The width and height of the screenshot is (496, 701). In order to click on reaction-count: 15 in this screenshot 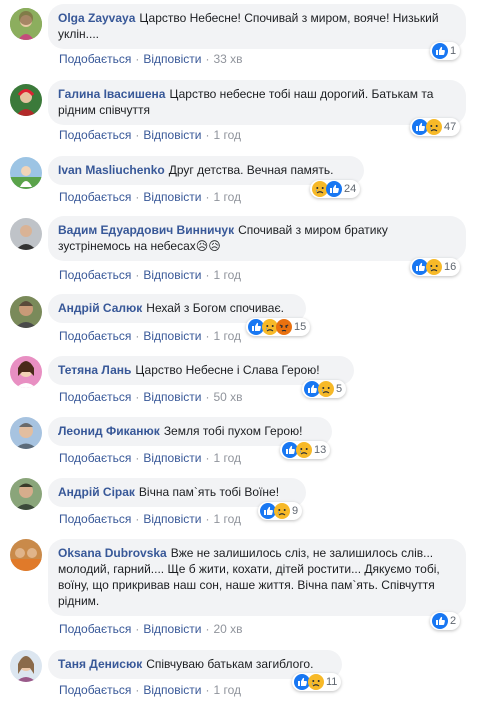, I will do `click(300, 327)`.